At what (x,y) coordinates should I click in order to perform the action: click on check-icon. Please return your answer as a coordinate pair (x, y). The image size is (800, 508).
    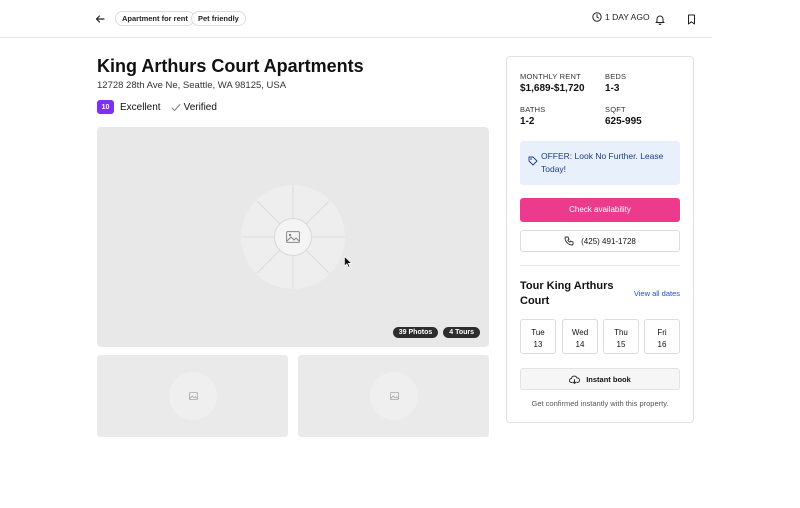
    Looking at the image, I should click on (176, 107).